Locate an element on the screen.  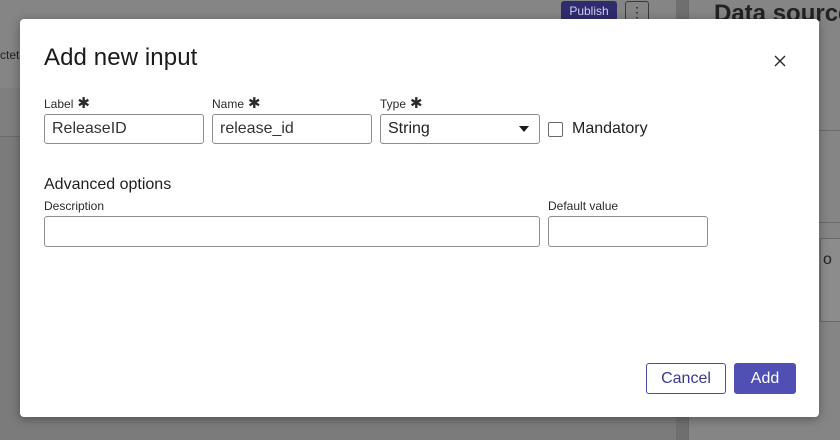
type-field-label: Type ✱ is located at coordinates (401, 103).